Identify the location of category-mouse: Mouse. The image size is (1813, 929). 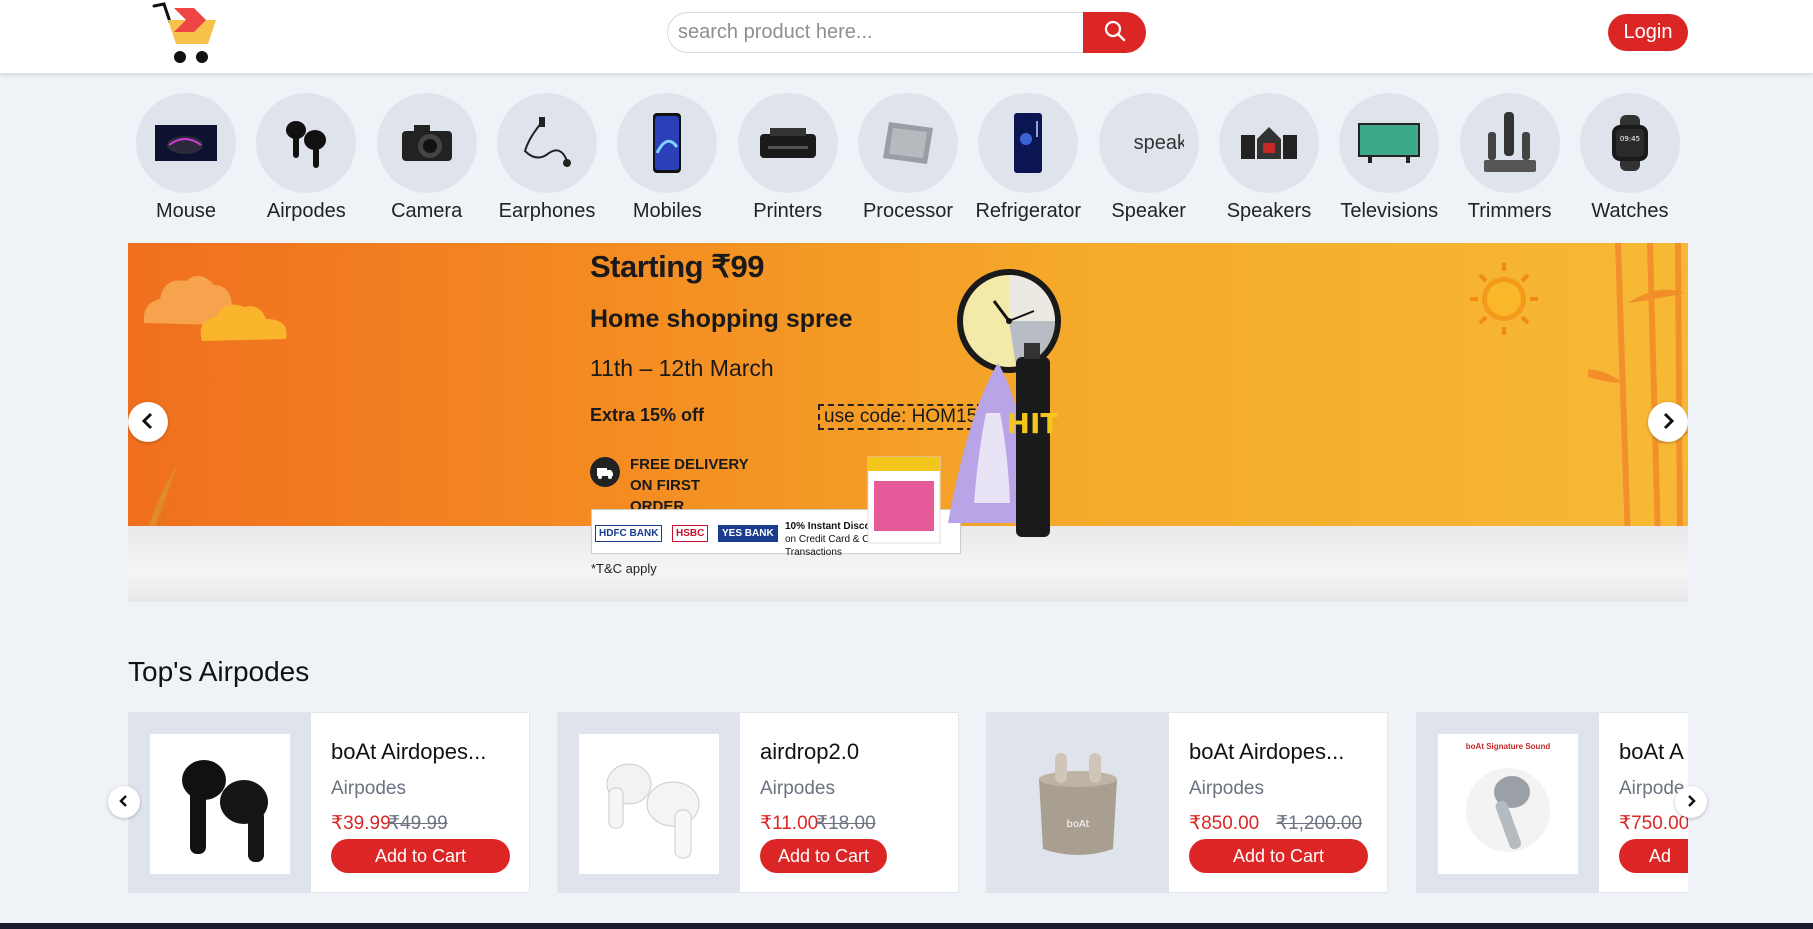
(186, 158).